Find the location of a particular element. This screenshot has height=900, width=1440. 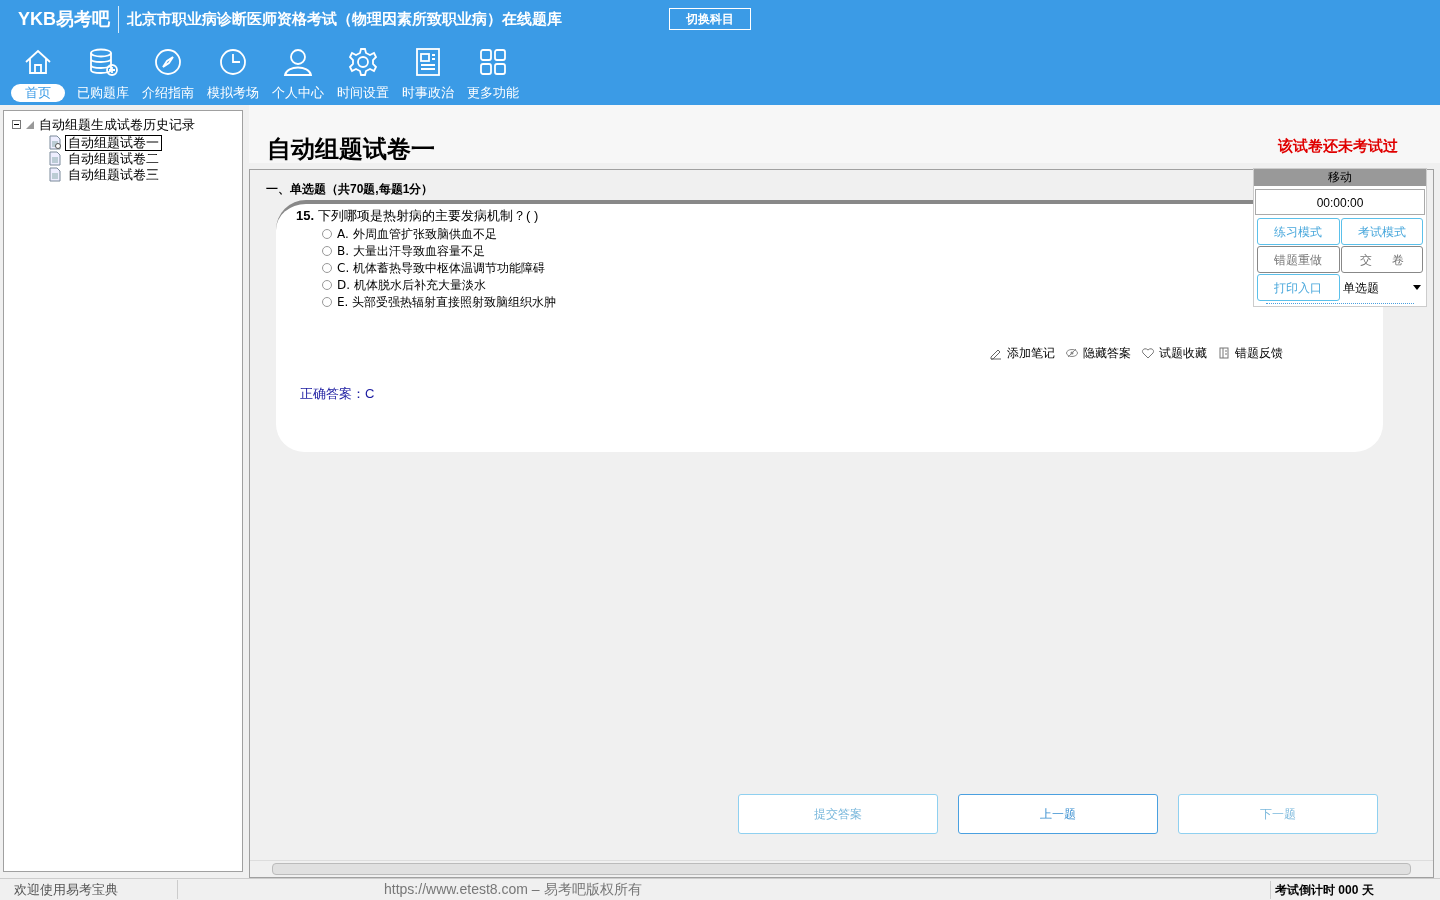

grid-icon is located at coordinates (493, 62).